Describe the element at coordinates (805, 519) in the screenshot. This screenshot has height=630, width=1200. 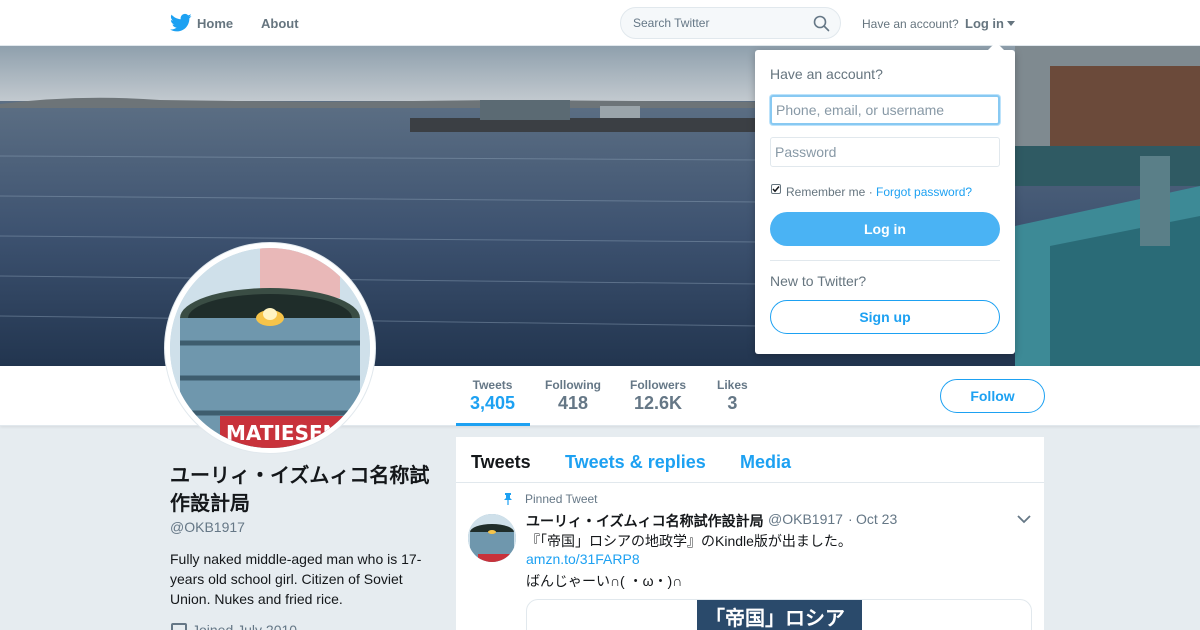
I see `tweet-author-handle: @OKB1917` at that location.